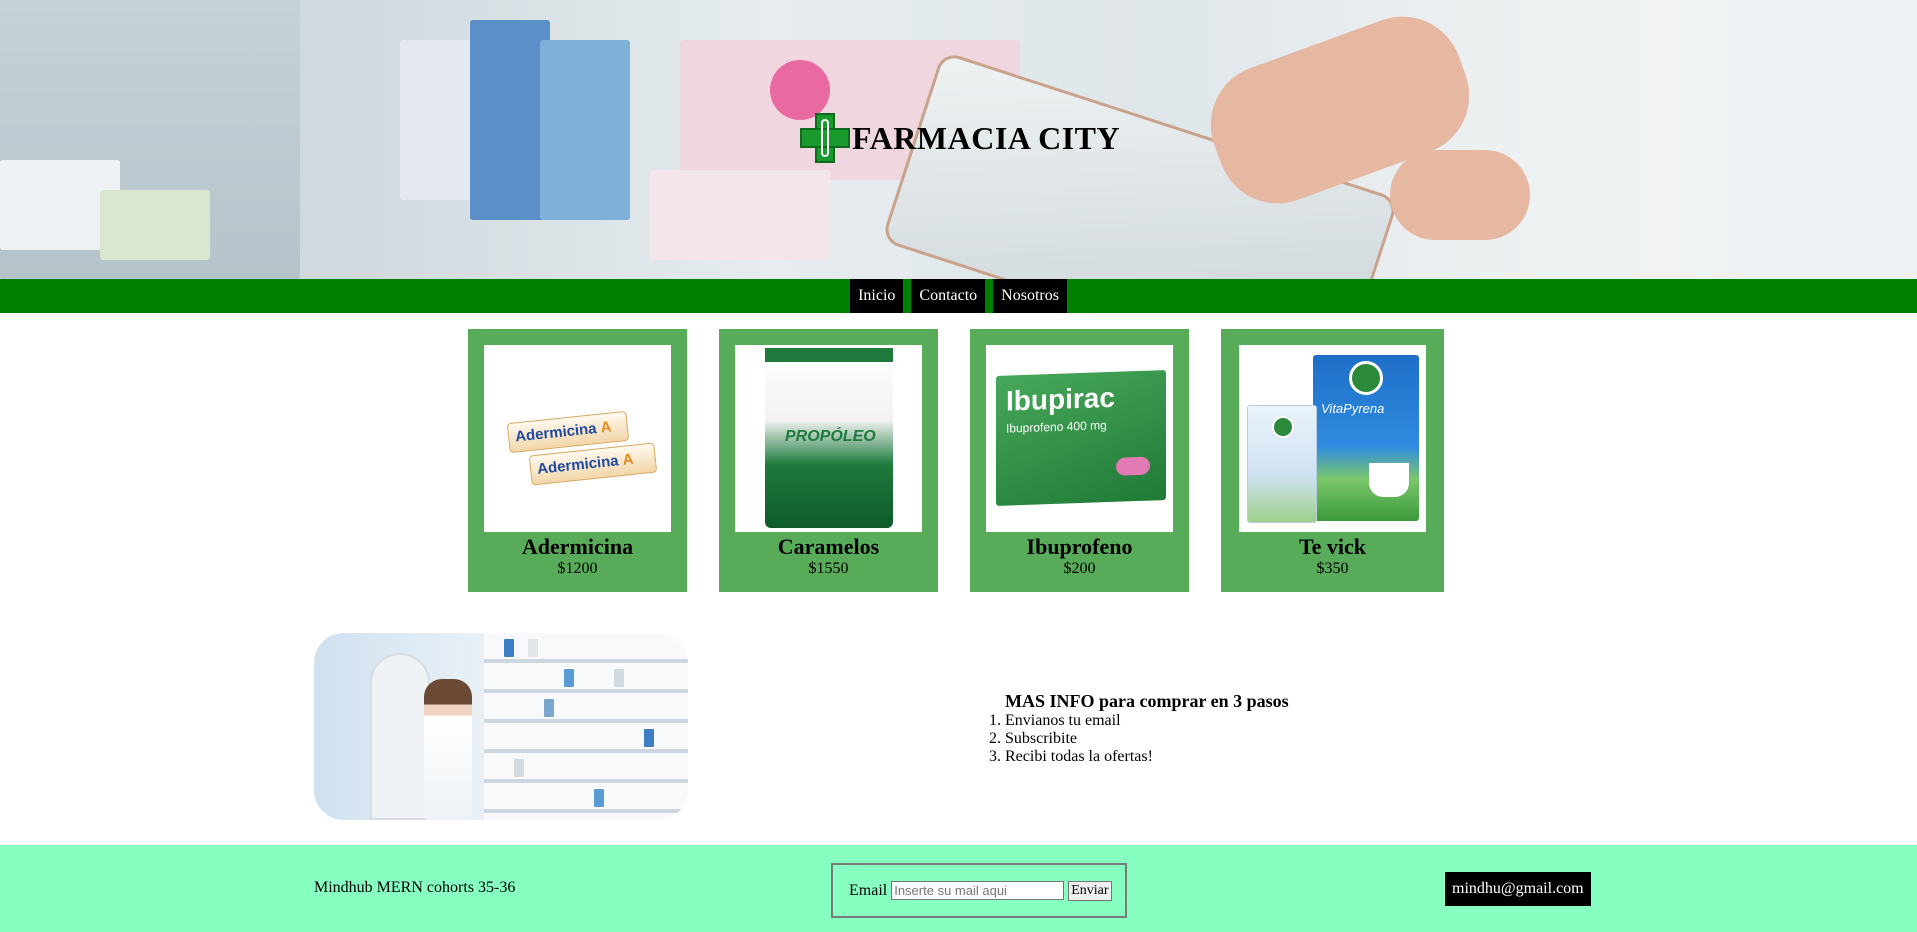 The width and height of the screenshot is (1917, 932). Describe the element at coordinates (1147, 757) in the screenshot. I see `step-item: Recibi todas la ofertas!` at that location.